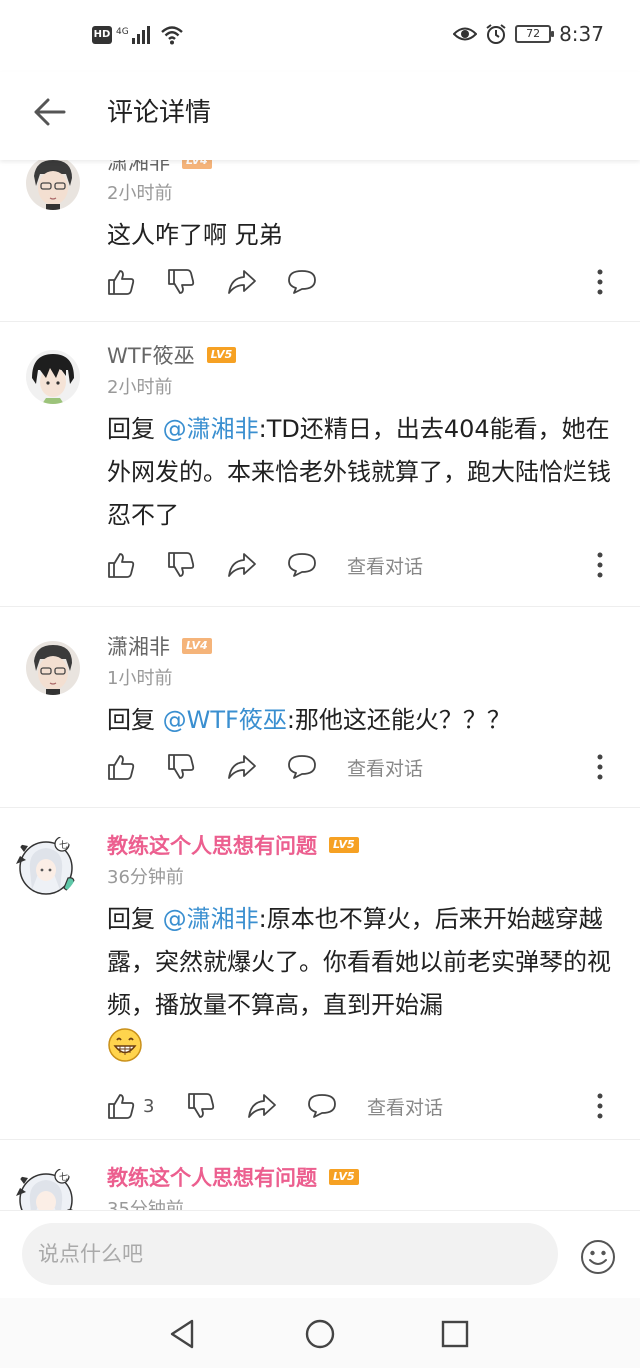  I want to click on circle-home-icon, so click(320, 1334).